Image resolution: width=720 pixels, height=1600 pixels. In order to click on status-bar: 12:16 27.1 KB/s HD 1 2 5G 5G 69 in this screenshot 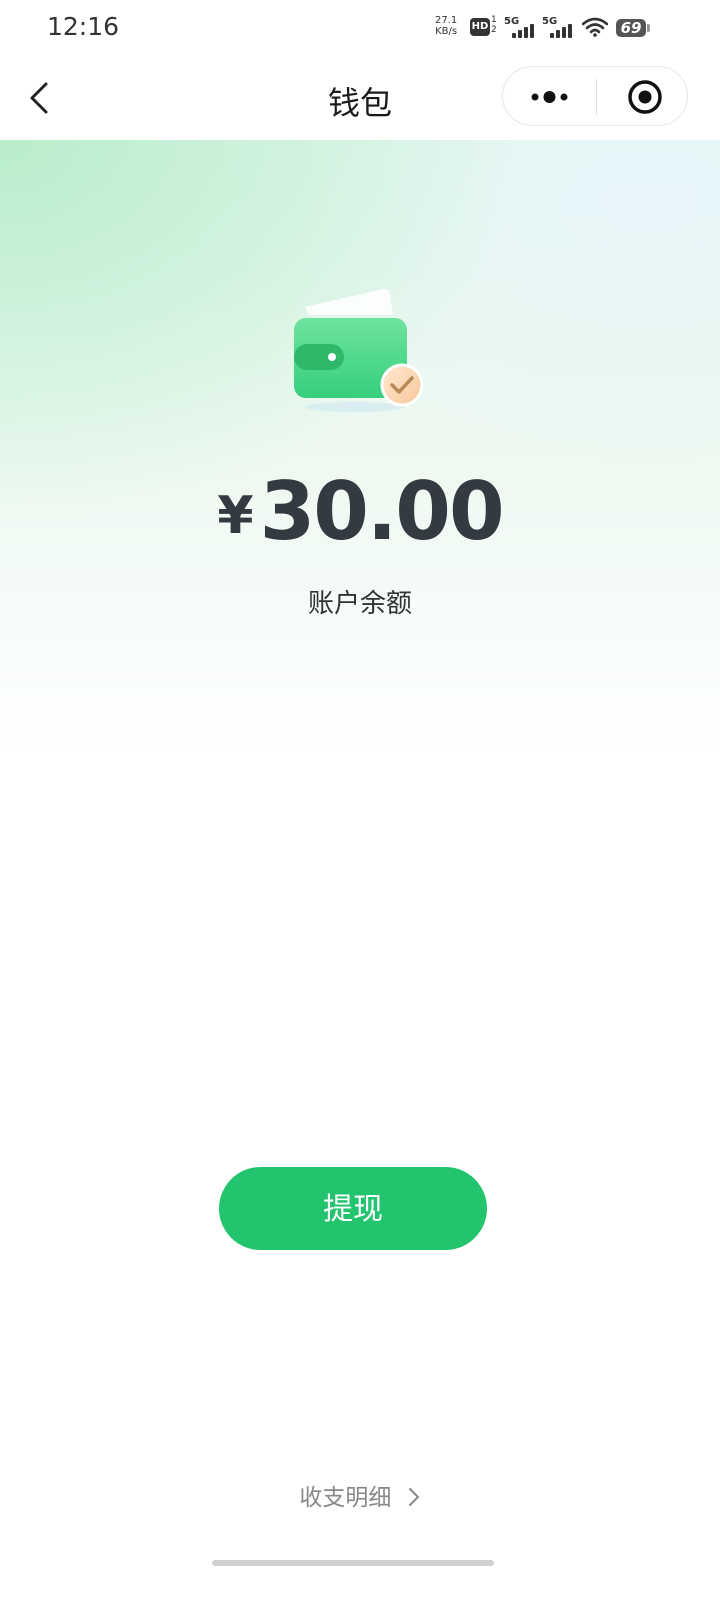, I will do `click(360, 28)`.